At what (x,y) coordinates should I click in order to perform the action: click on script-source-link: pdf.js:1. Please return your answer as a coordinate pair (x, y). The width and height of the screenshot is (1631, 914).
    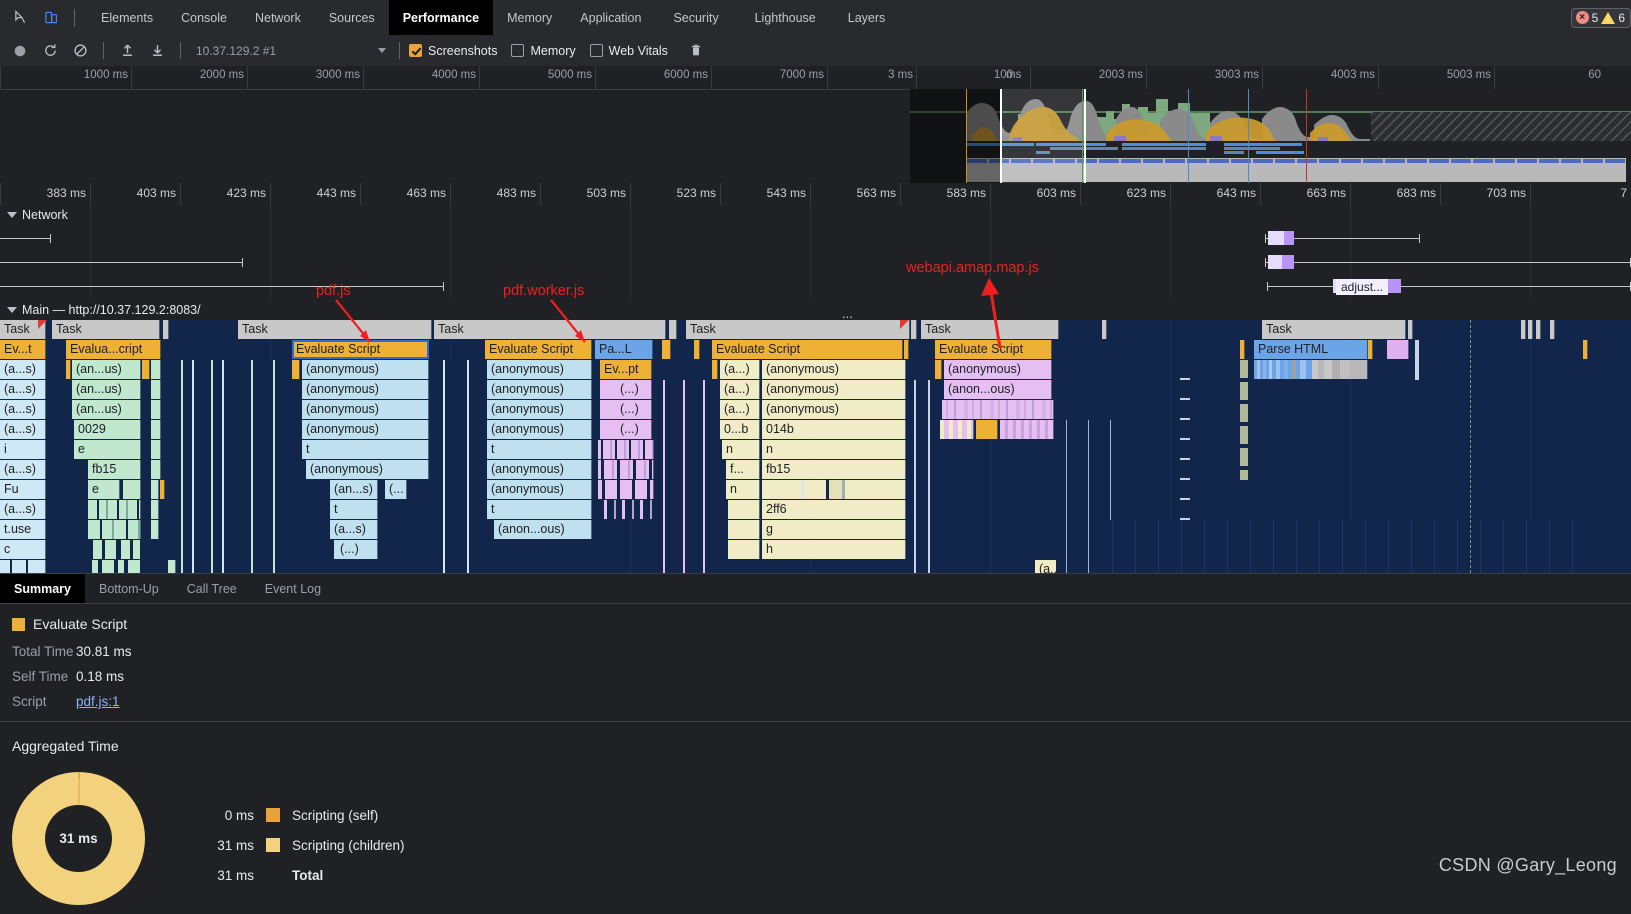
    Looking at the image, I should click on (98, 701).